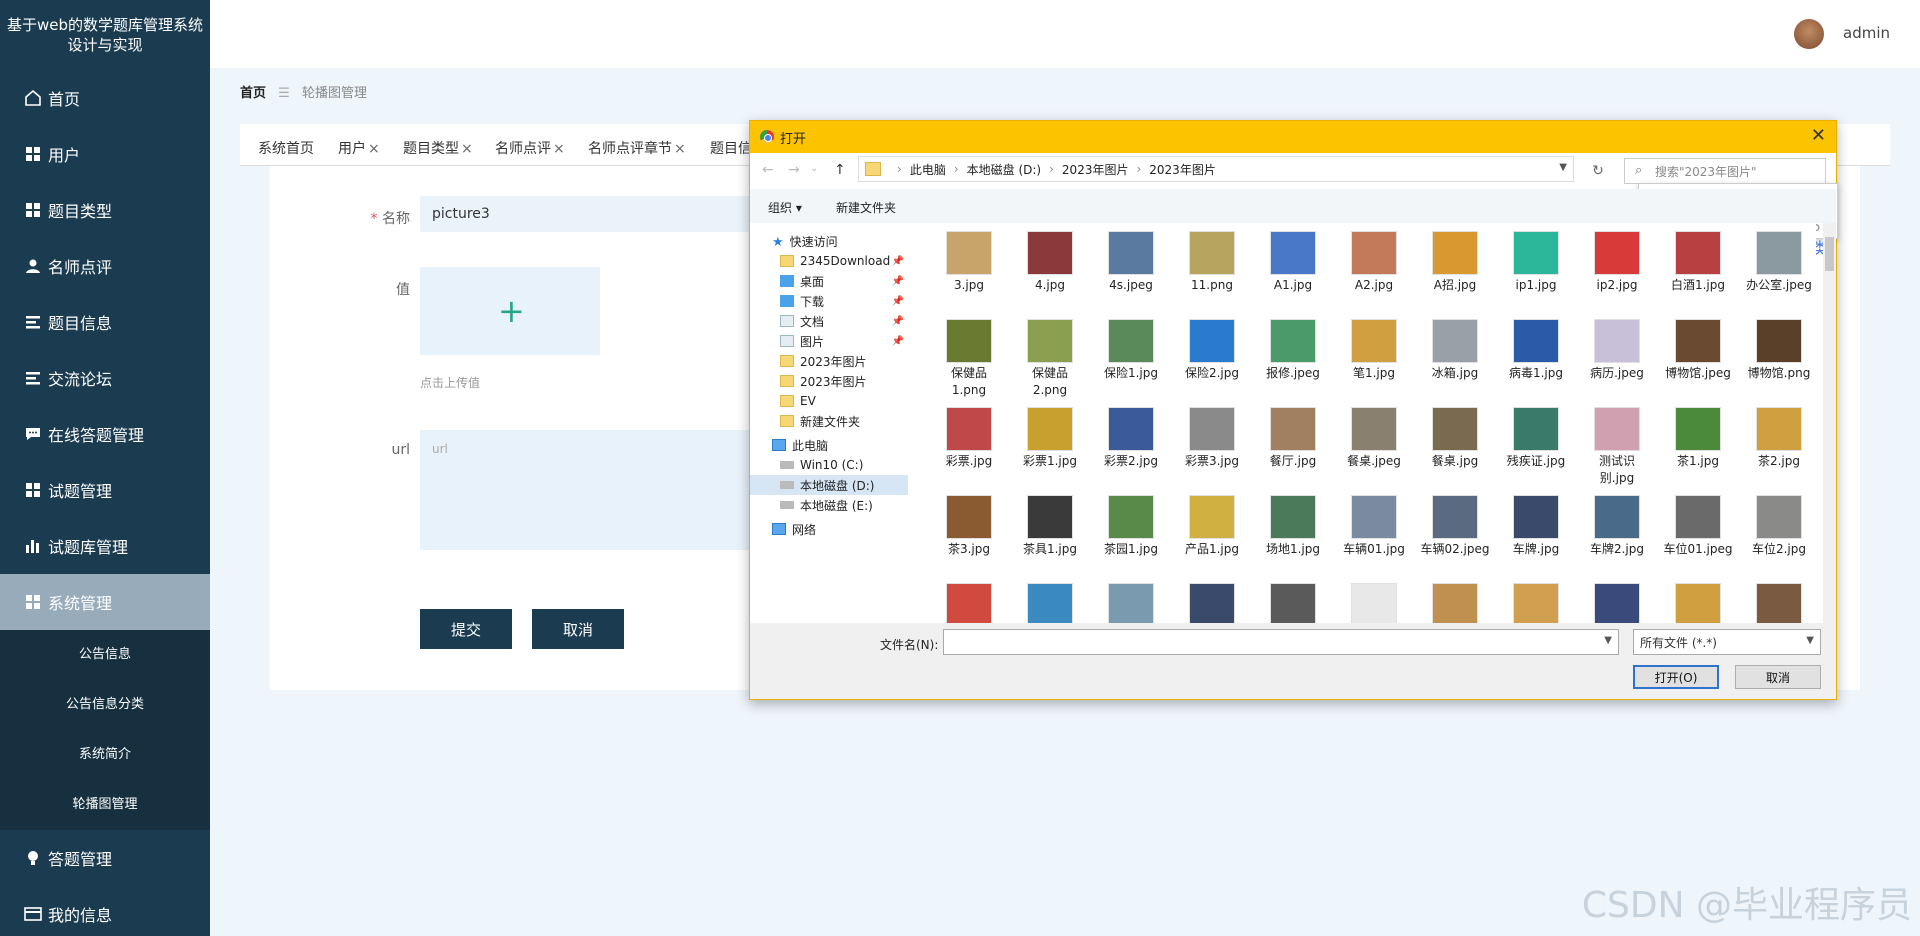  What do you see at coordinates (1725, 171) in the screenshot?
I see `search-input: ⌕ 搜索"2023年图片"` at bounding box center [1725, 171].